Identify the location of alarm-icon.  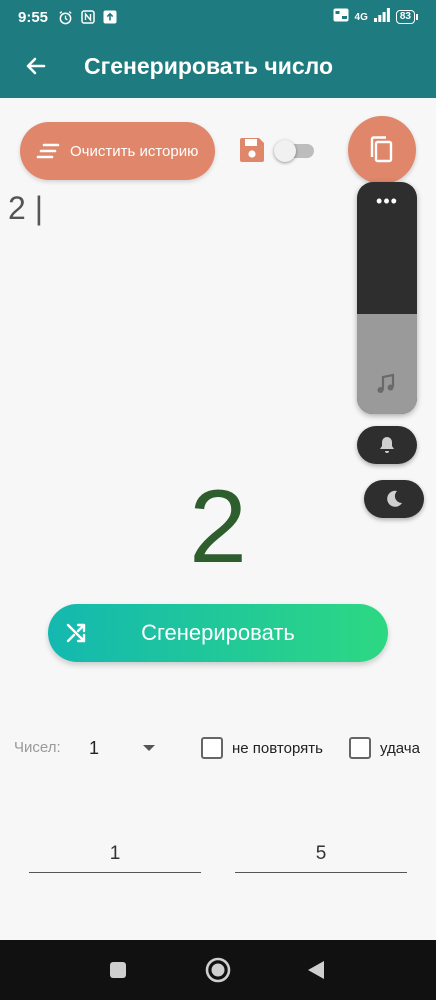
(65, 17).